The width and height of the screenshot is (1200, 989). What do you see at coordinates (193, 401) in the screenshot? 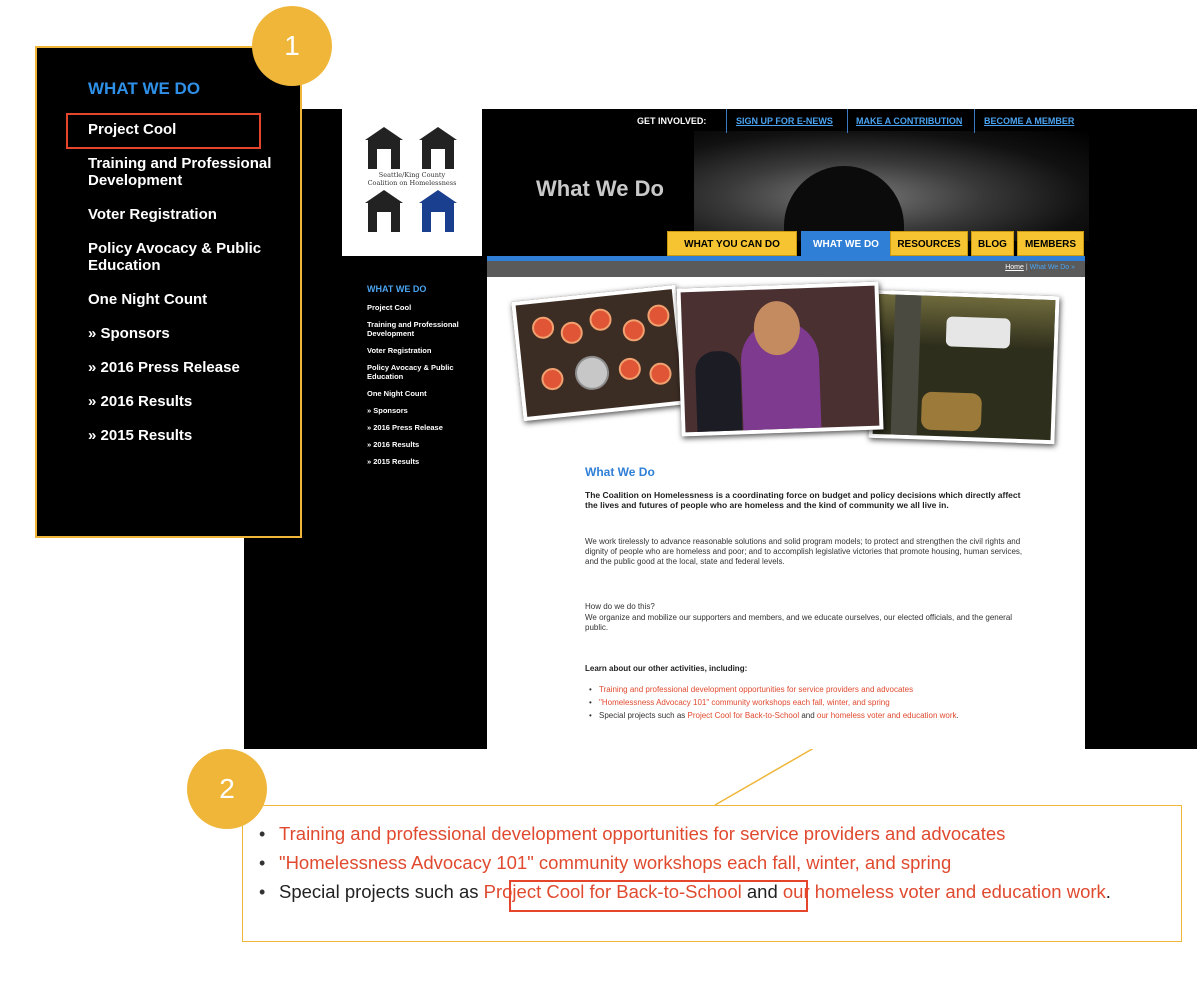
I see `callout1-item-2016-results: » 2016 Results` at bounding box center [193, 401].